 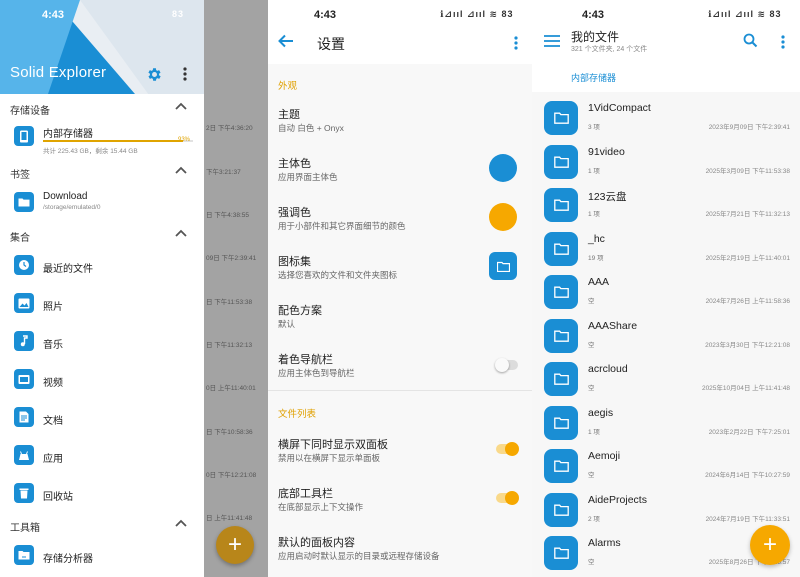 I want to click on documents-label: 文档, so click(x=53, y=421).